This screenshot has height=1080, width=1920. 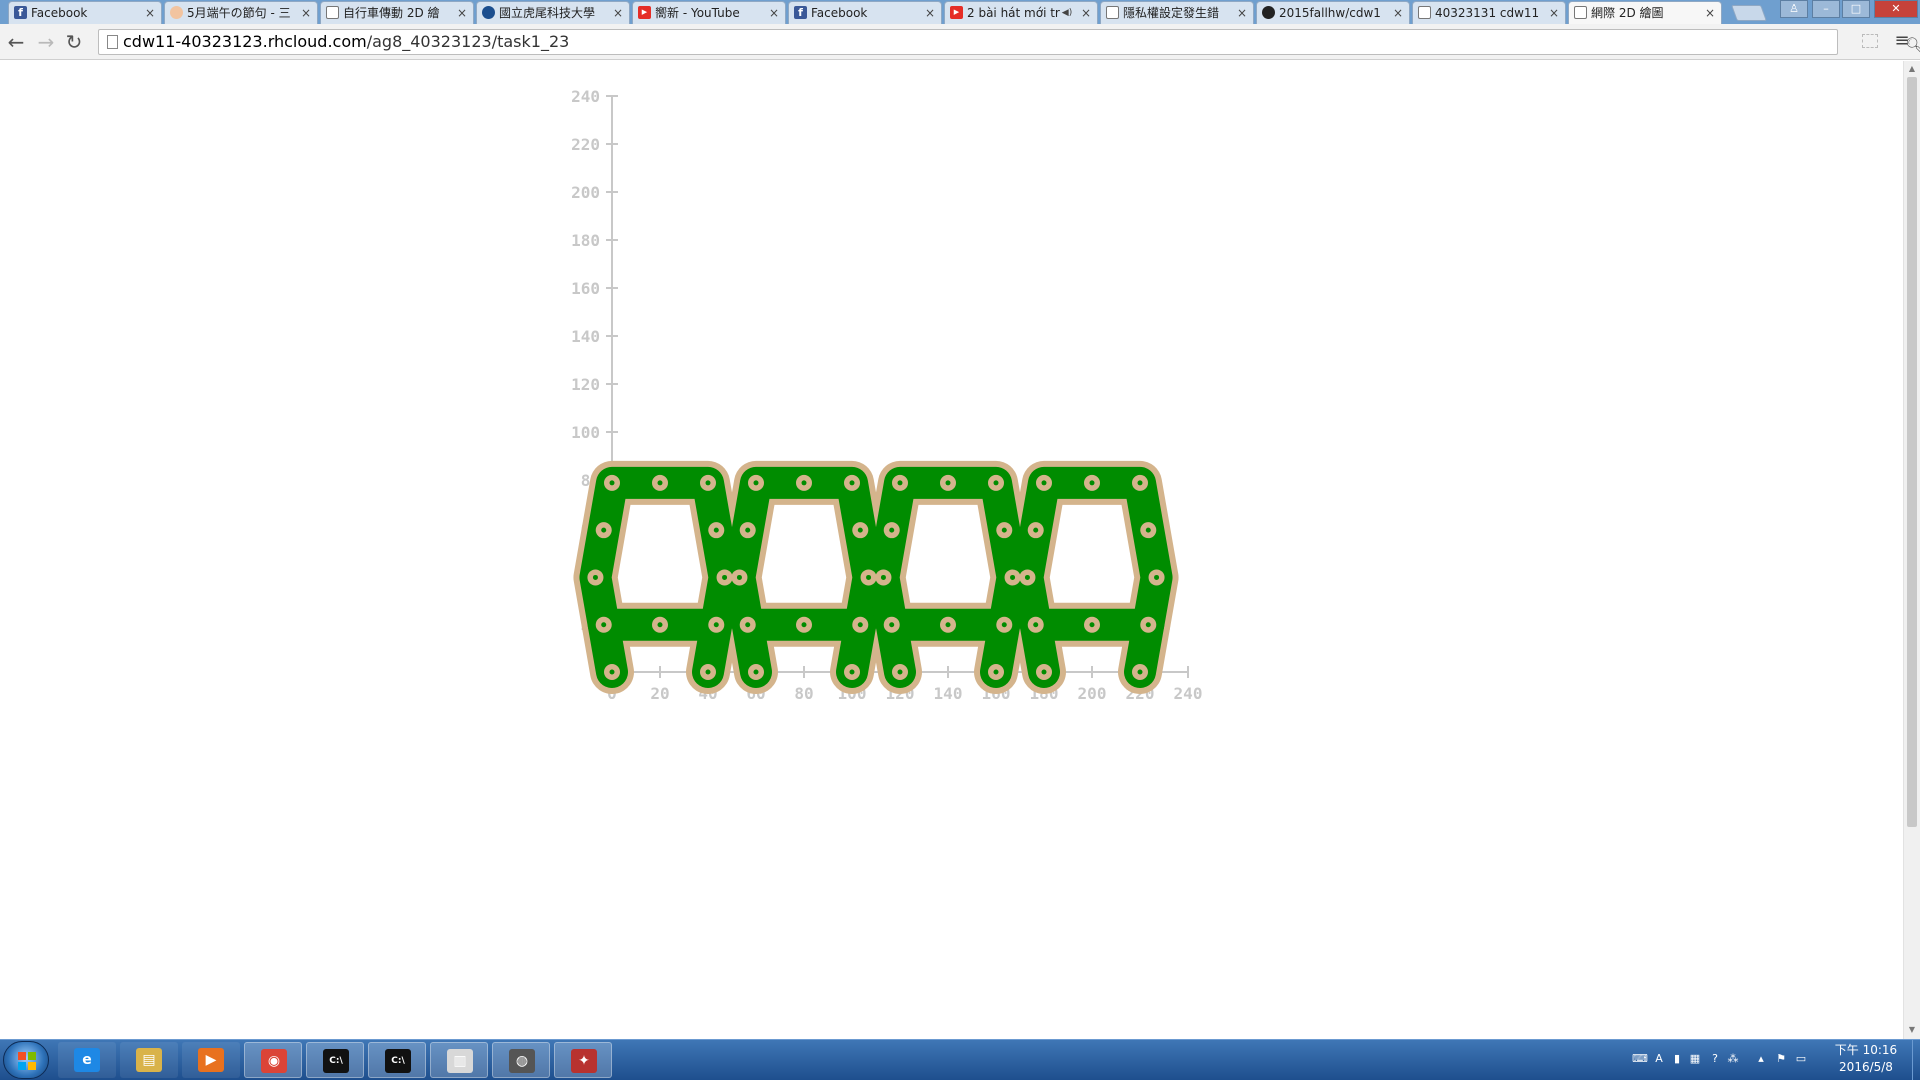 I want to click on taskbar-app-text-editor: ▥, so click(x=459, y=1060).